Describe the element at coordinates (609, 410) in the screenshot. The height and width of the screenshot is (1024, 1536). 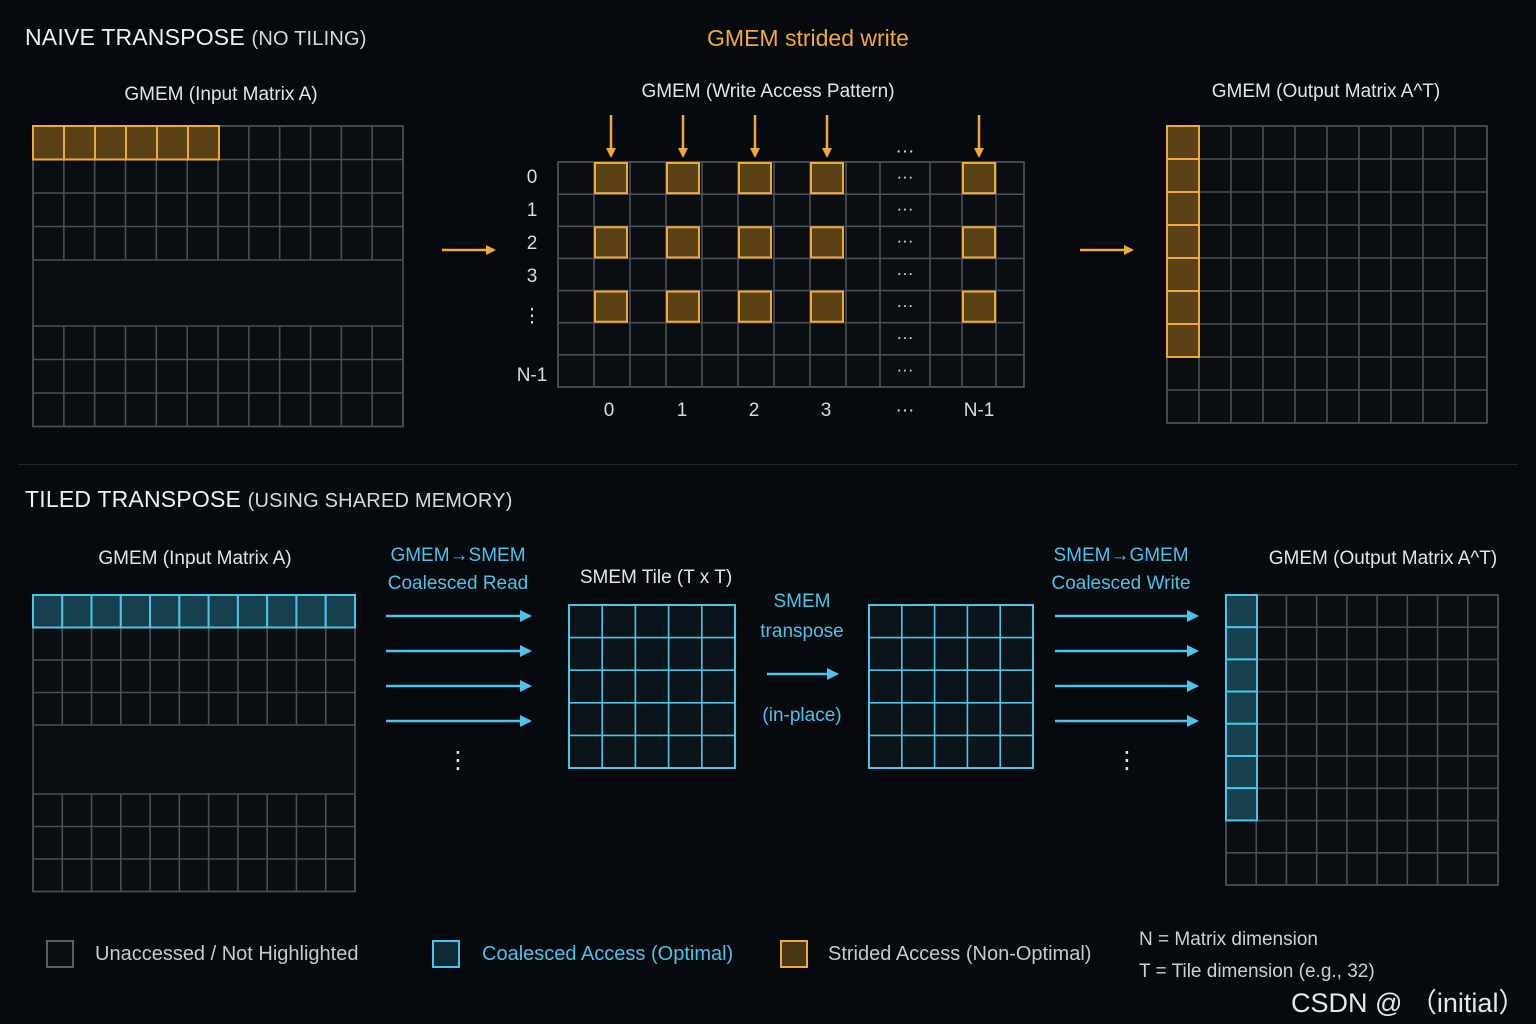
I see `pattern-col-label: 0` at that location.